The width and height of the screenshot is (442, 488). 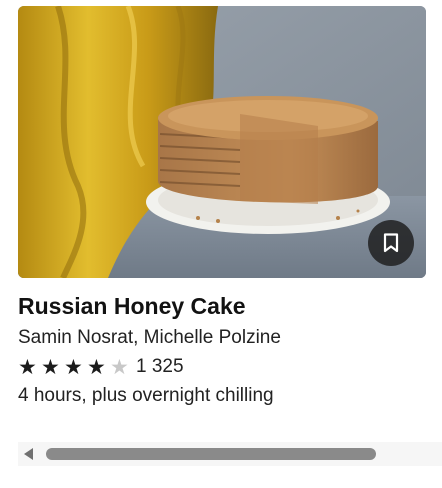 I want to click on recipe-authors: Samin Nosrat, Michelle Polzine, so click(x=149, y=337).